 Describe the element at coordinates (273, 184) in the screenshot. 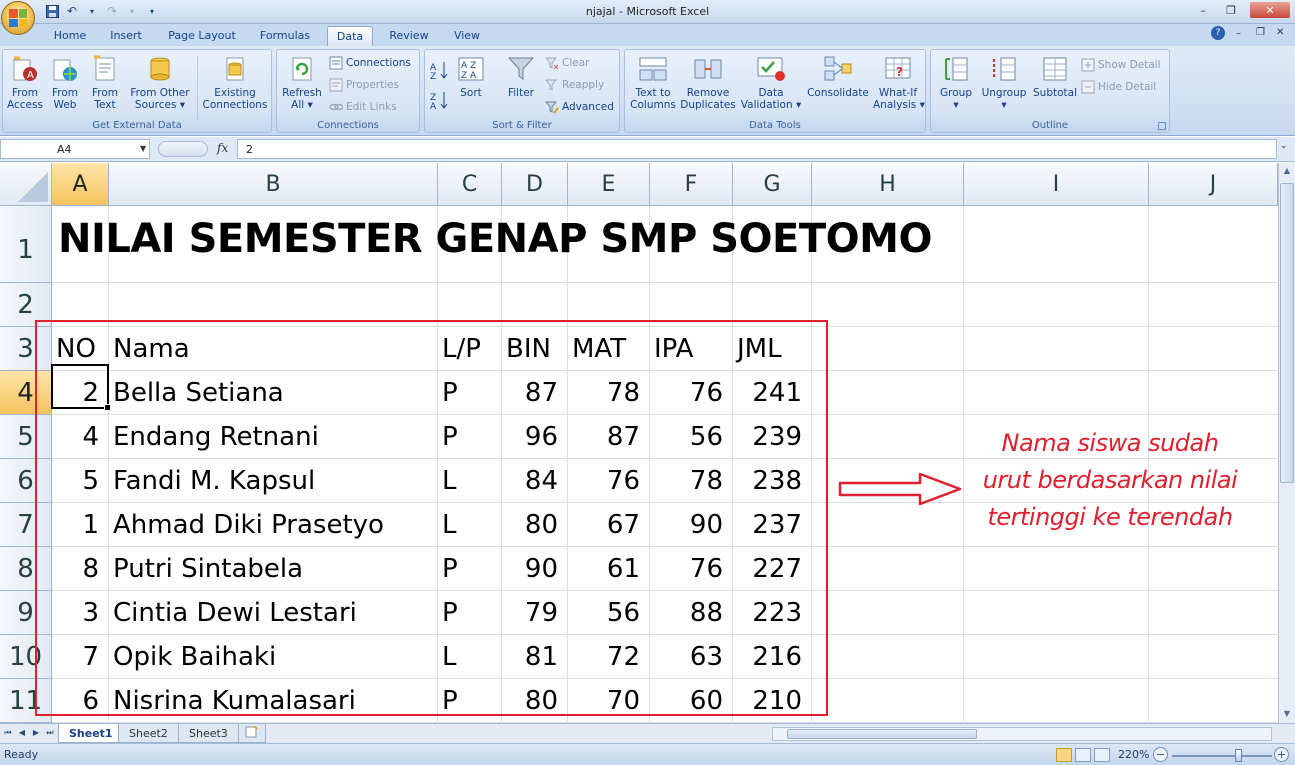

I see `column-header-b: B` at that location.